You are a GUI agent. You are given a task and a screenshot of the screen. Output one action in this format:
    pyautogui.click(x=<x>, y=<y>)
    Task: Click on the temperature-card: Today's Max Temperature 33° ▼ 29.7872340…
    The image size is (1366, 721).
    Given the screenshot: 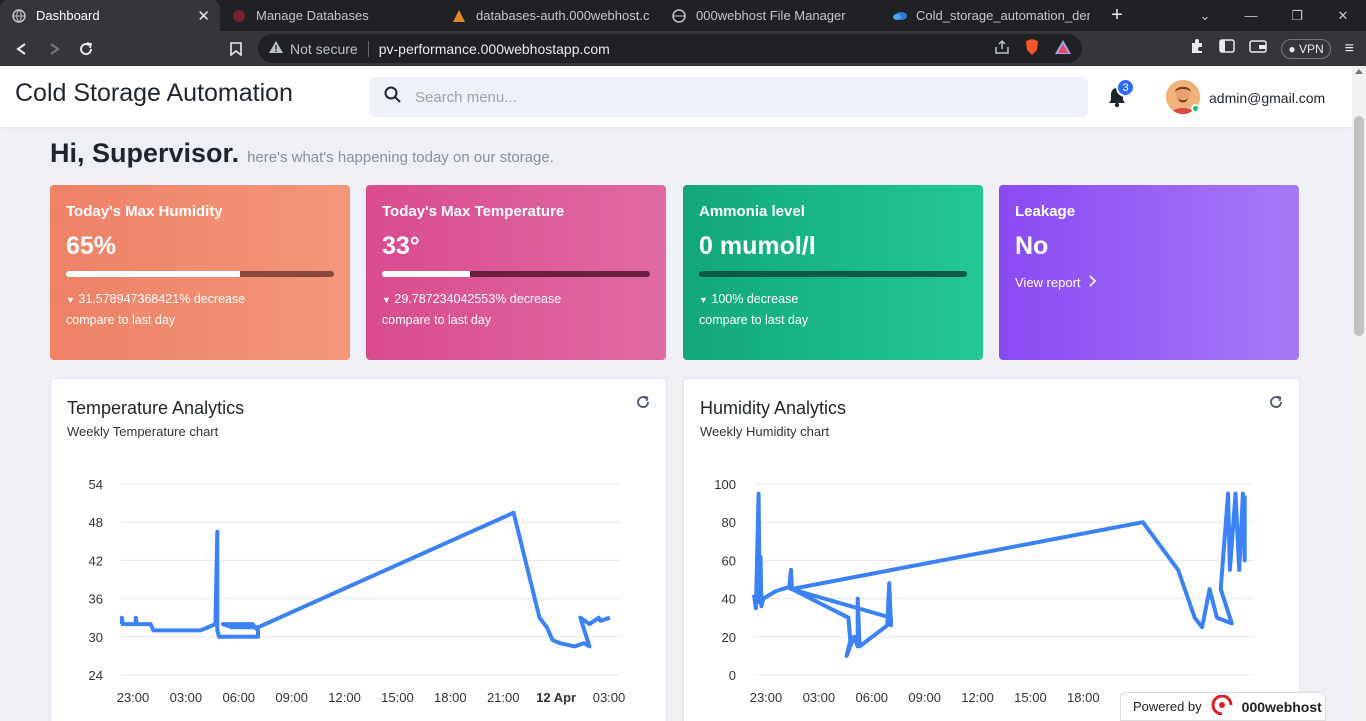 What is the action you would take?
    pyautogui.click(x=516, y=272)
    